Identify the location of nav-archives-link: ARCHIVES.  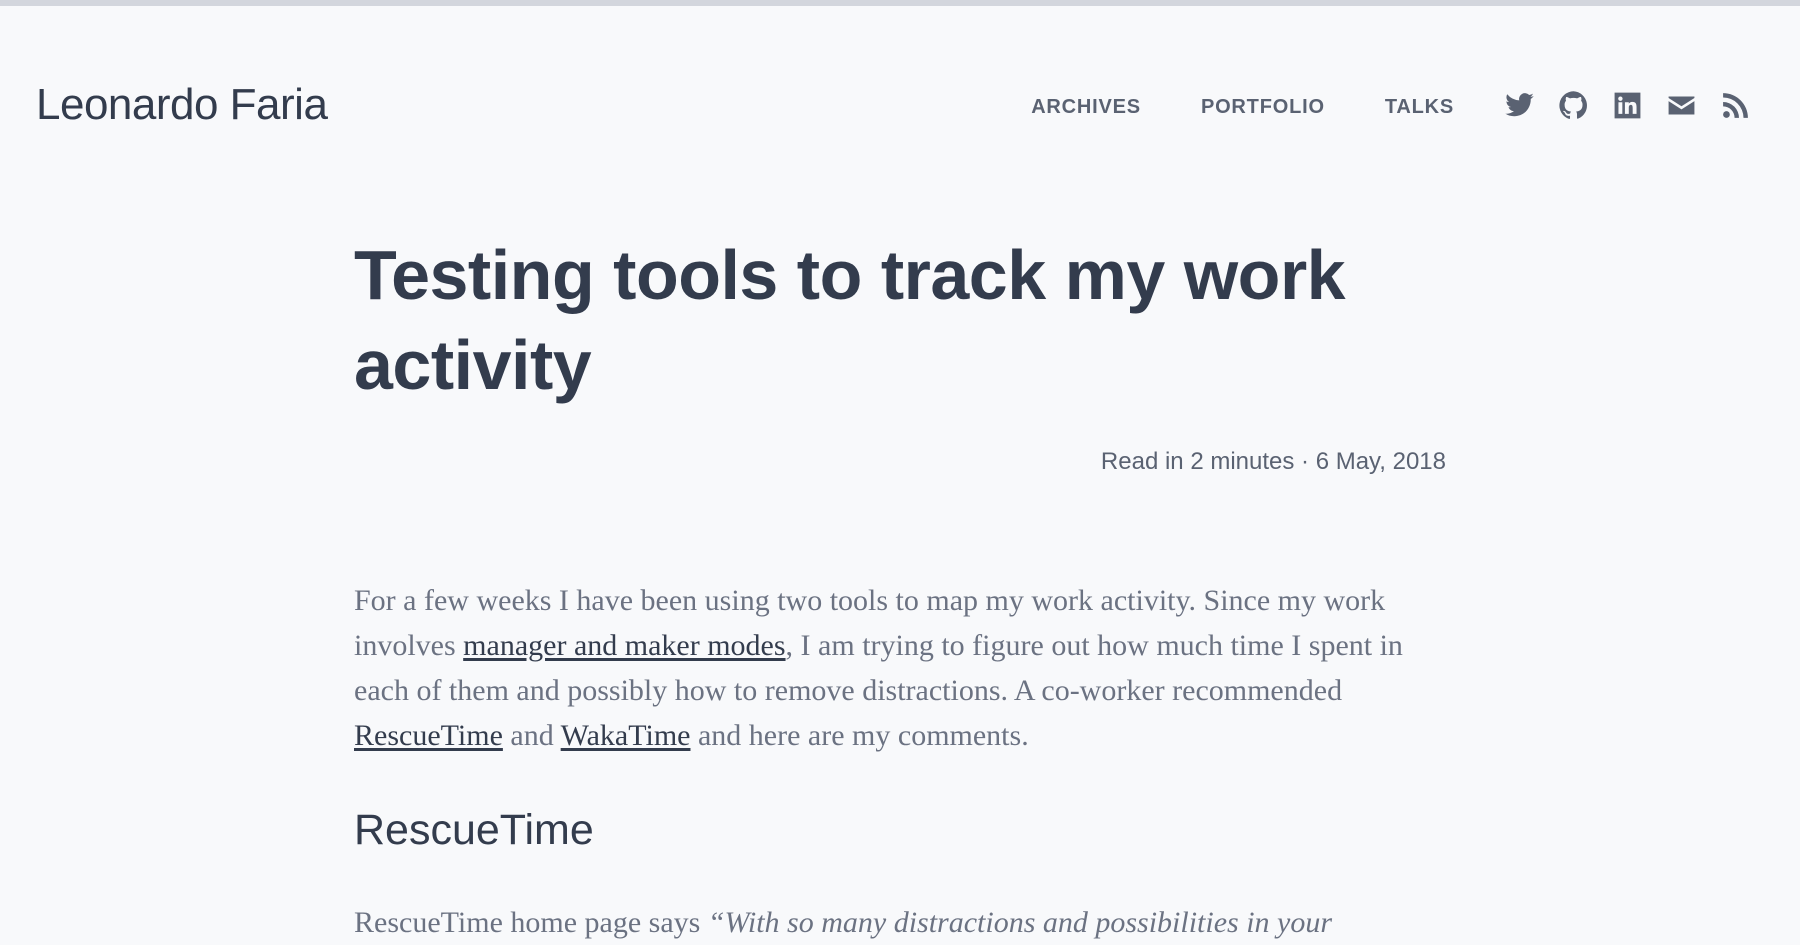
(1086, 107).